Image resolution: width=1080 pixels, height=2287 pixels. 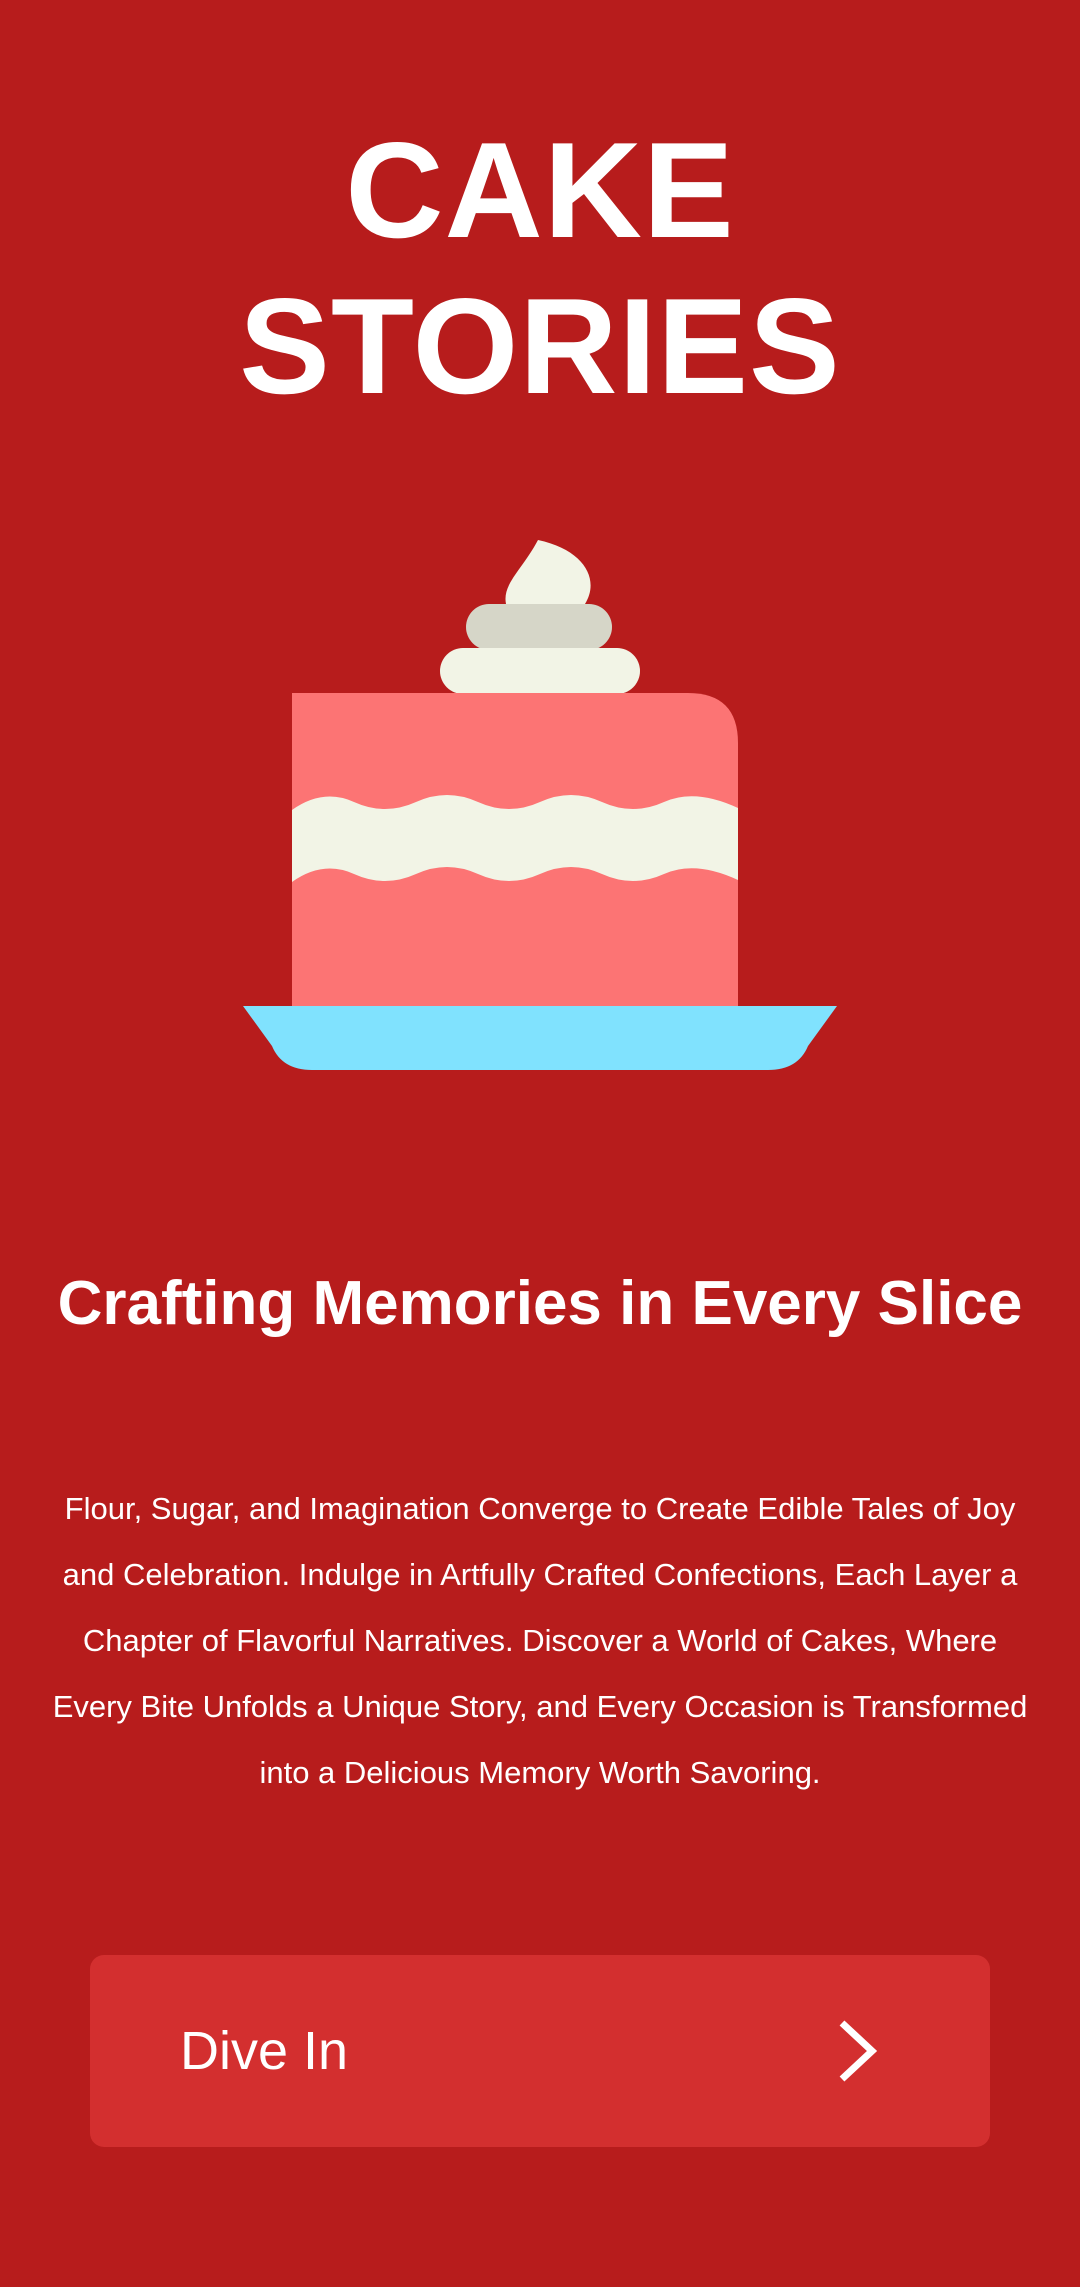 I want to click on app-title-line-2: STORIES, so click(x=540, y=346).